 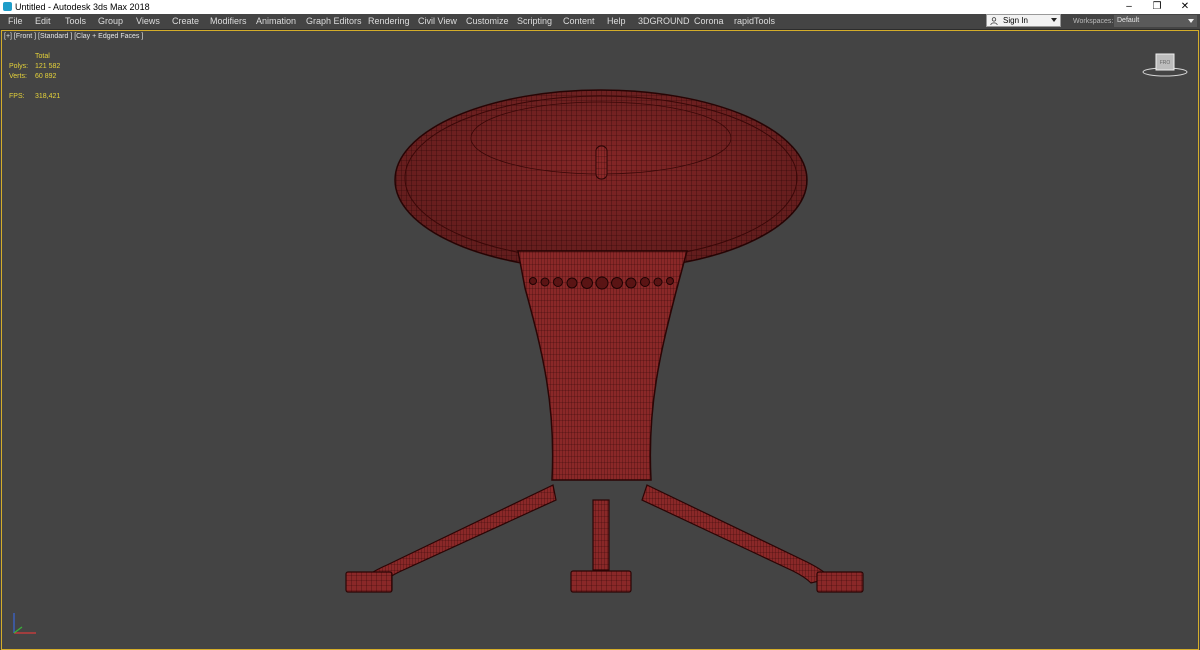 What do you see at coordinates (7, 6) in the screenshot?
I see `app-icon` at bounding box center [7, 6].